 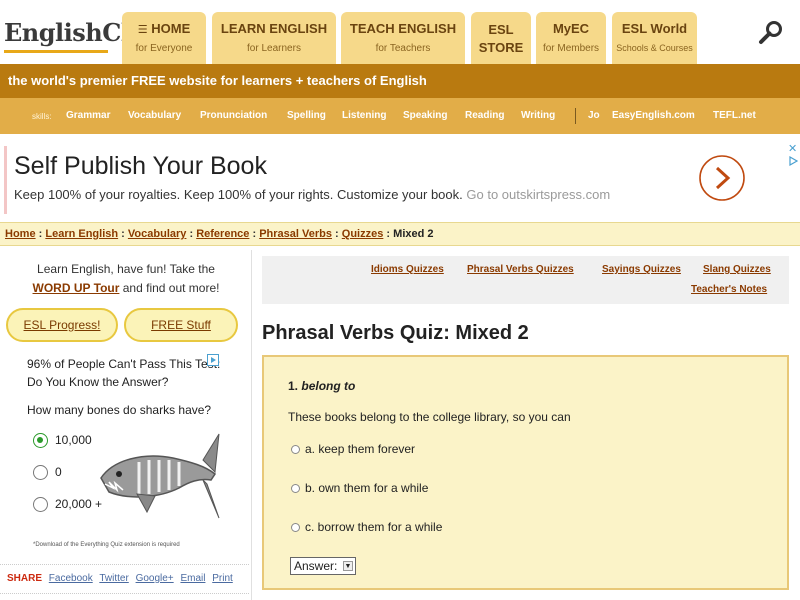 What do you see at coordinates (160, 476) in the screenshot?
I see `shark-skeleton-image` at bounding box center [160, 476].